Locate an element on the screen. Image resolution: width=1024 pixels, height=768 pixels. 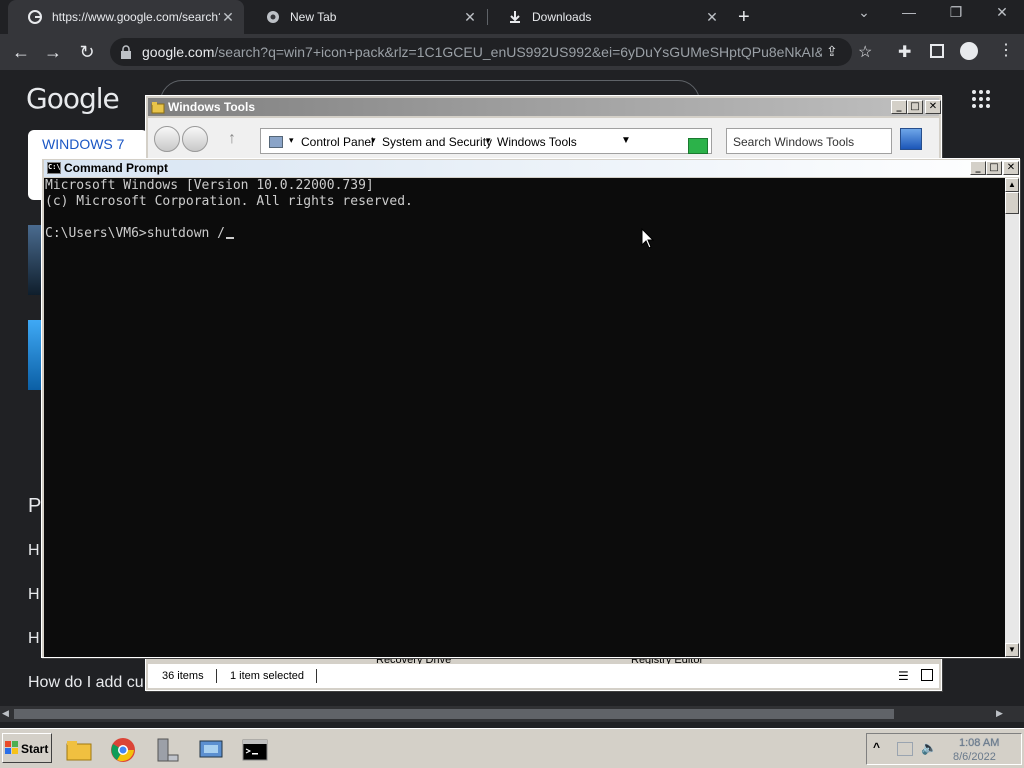
tab-google-search: https://www.google.com/search?q= ✕ is located at coordinates (126, 17).